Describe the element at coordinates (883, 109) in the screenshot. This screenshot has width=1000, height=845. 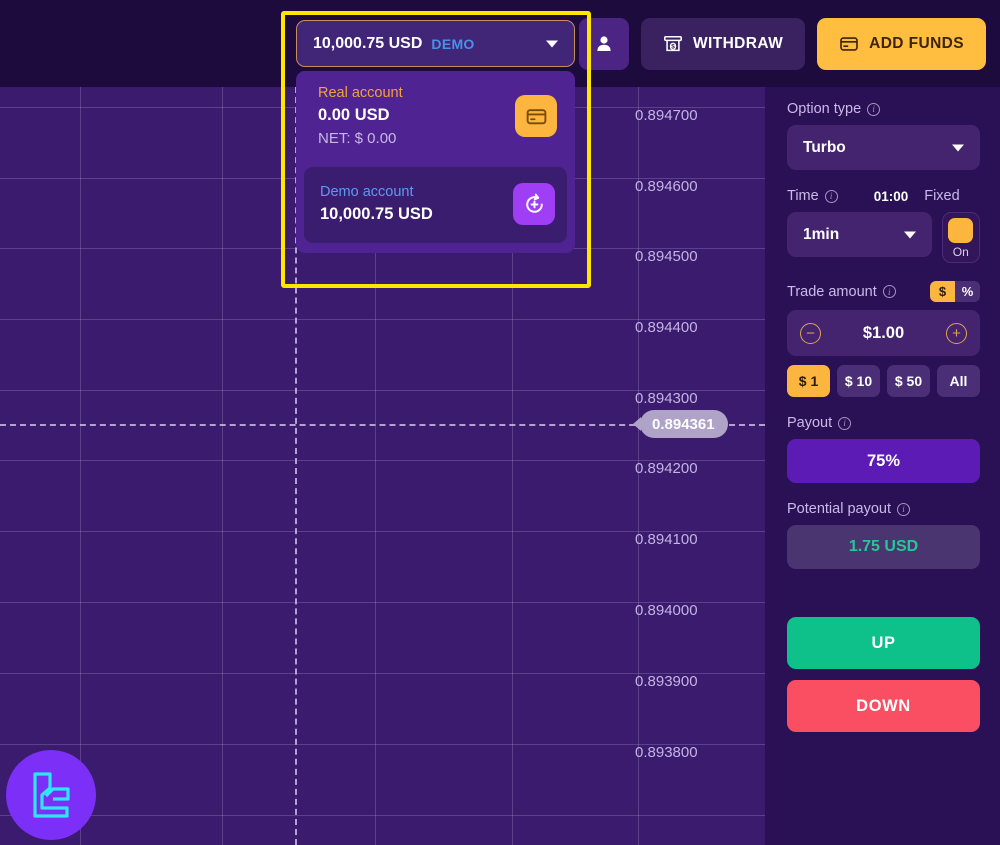
I see `option-type-label-row: Option type i` at that location.